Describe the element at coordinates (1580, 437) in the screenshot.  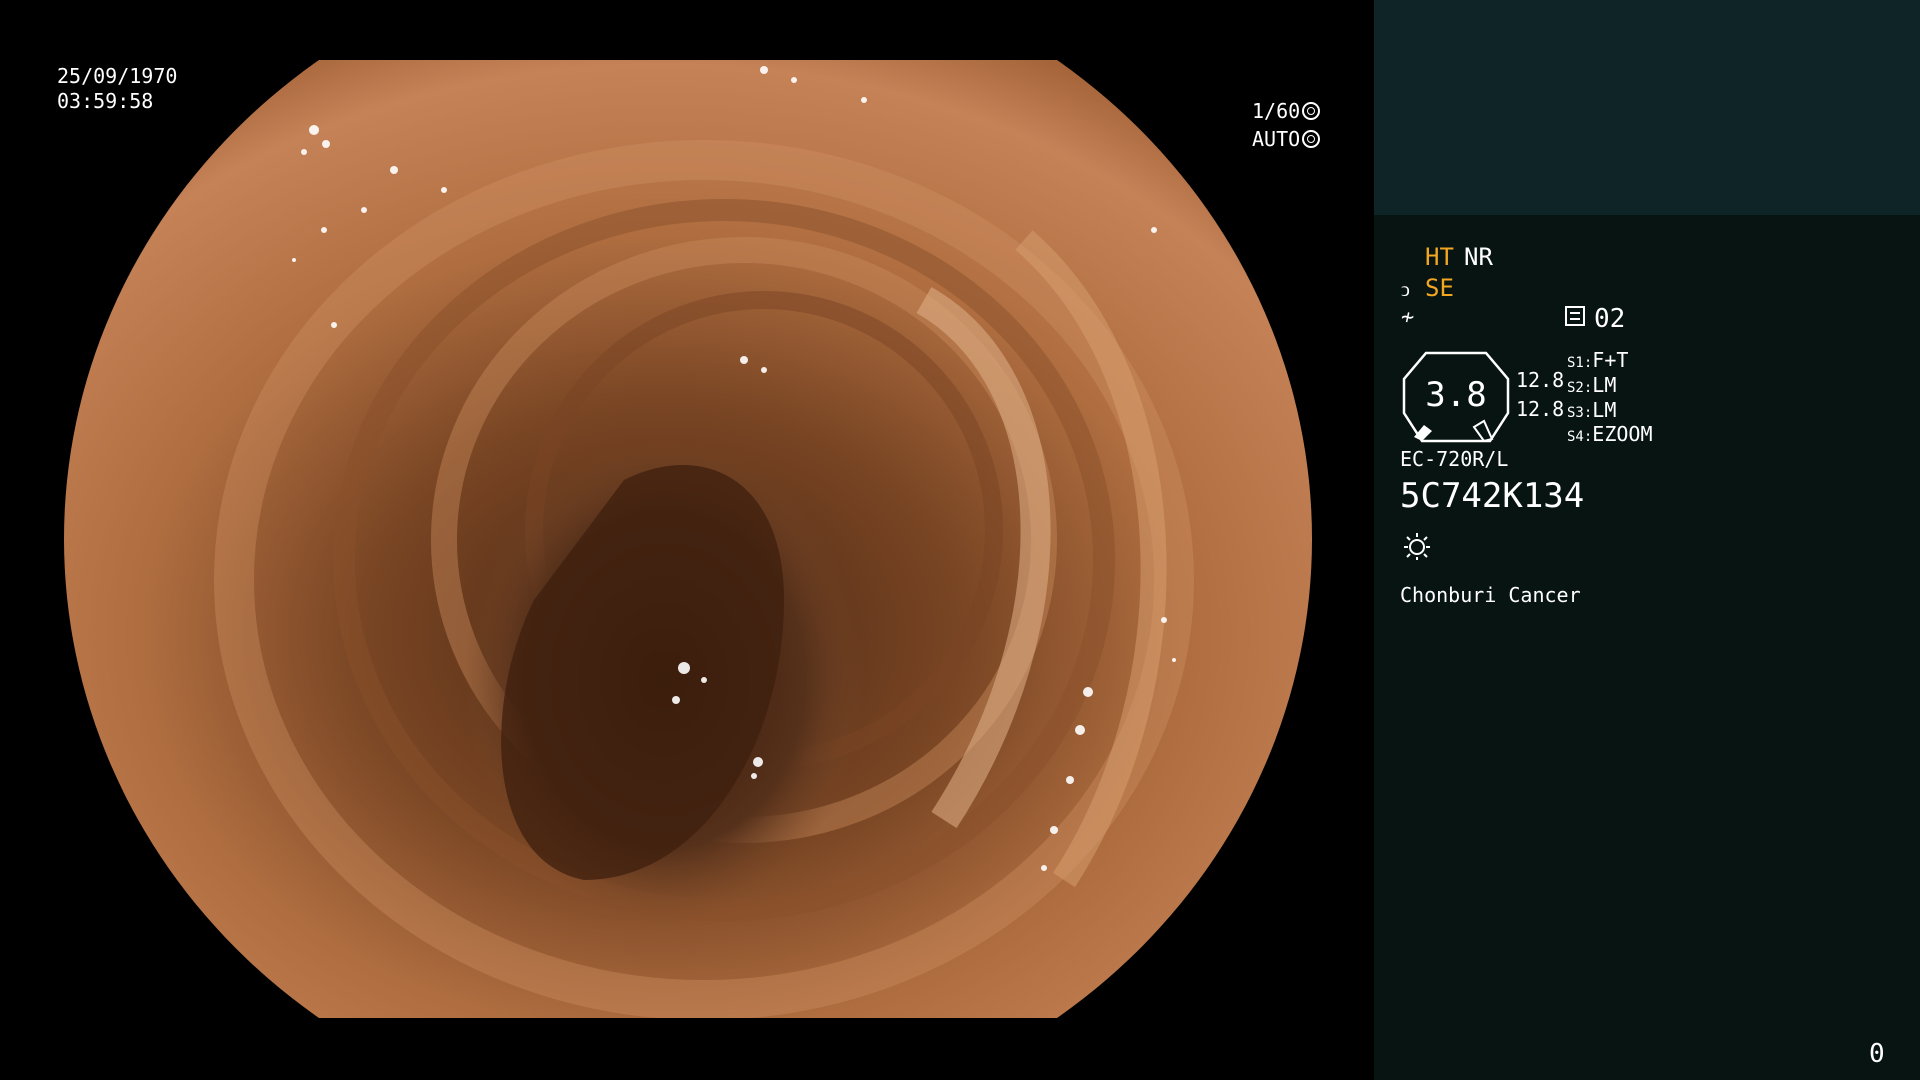
I see `switch-key: S4:` at that location.